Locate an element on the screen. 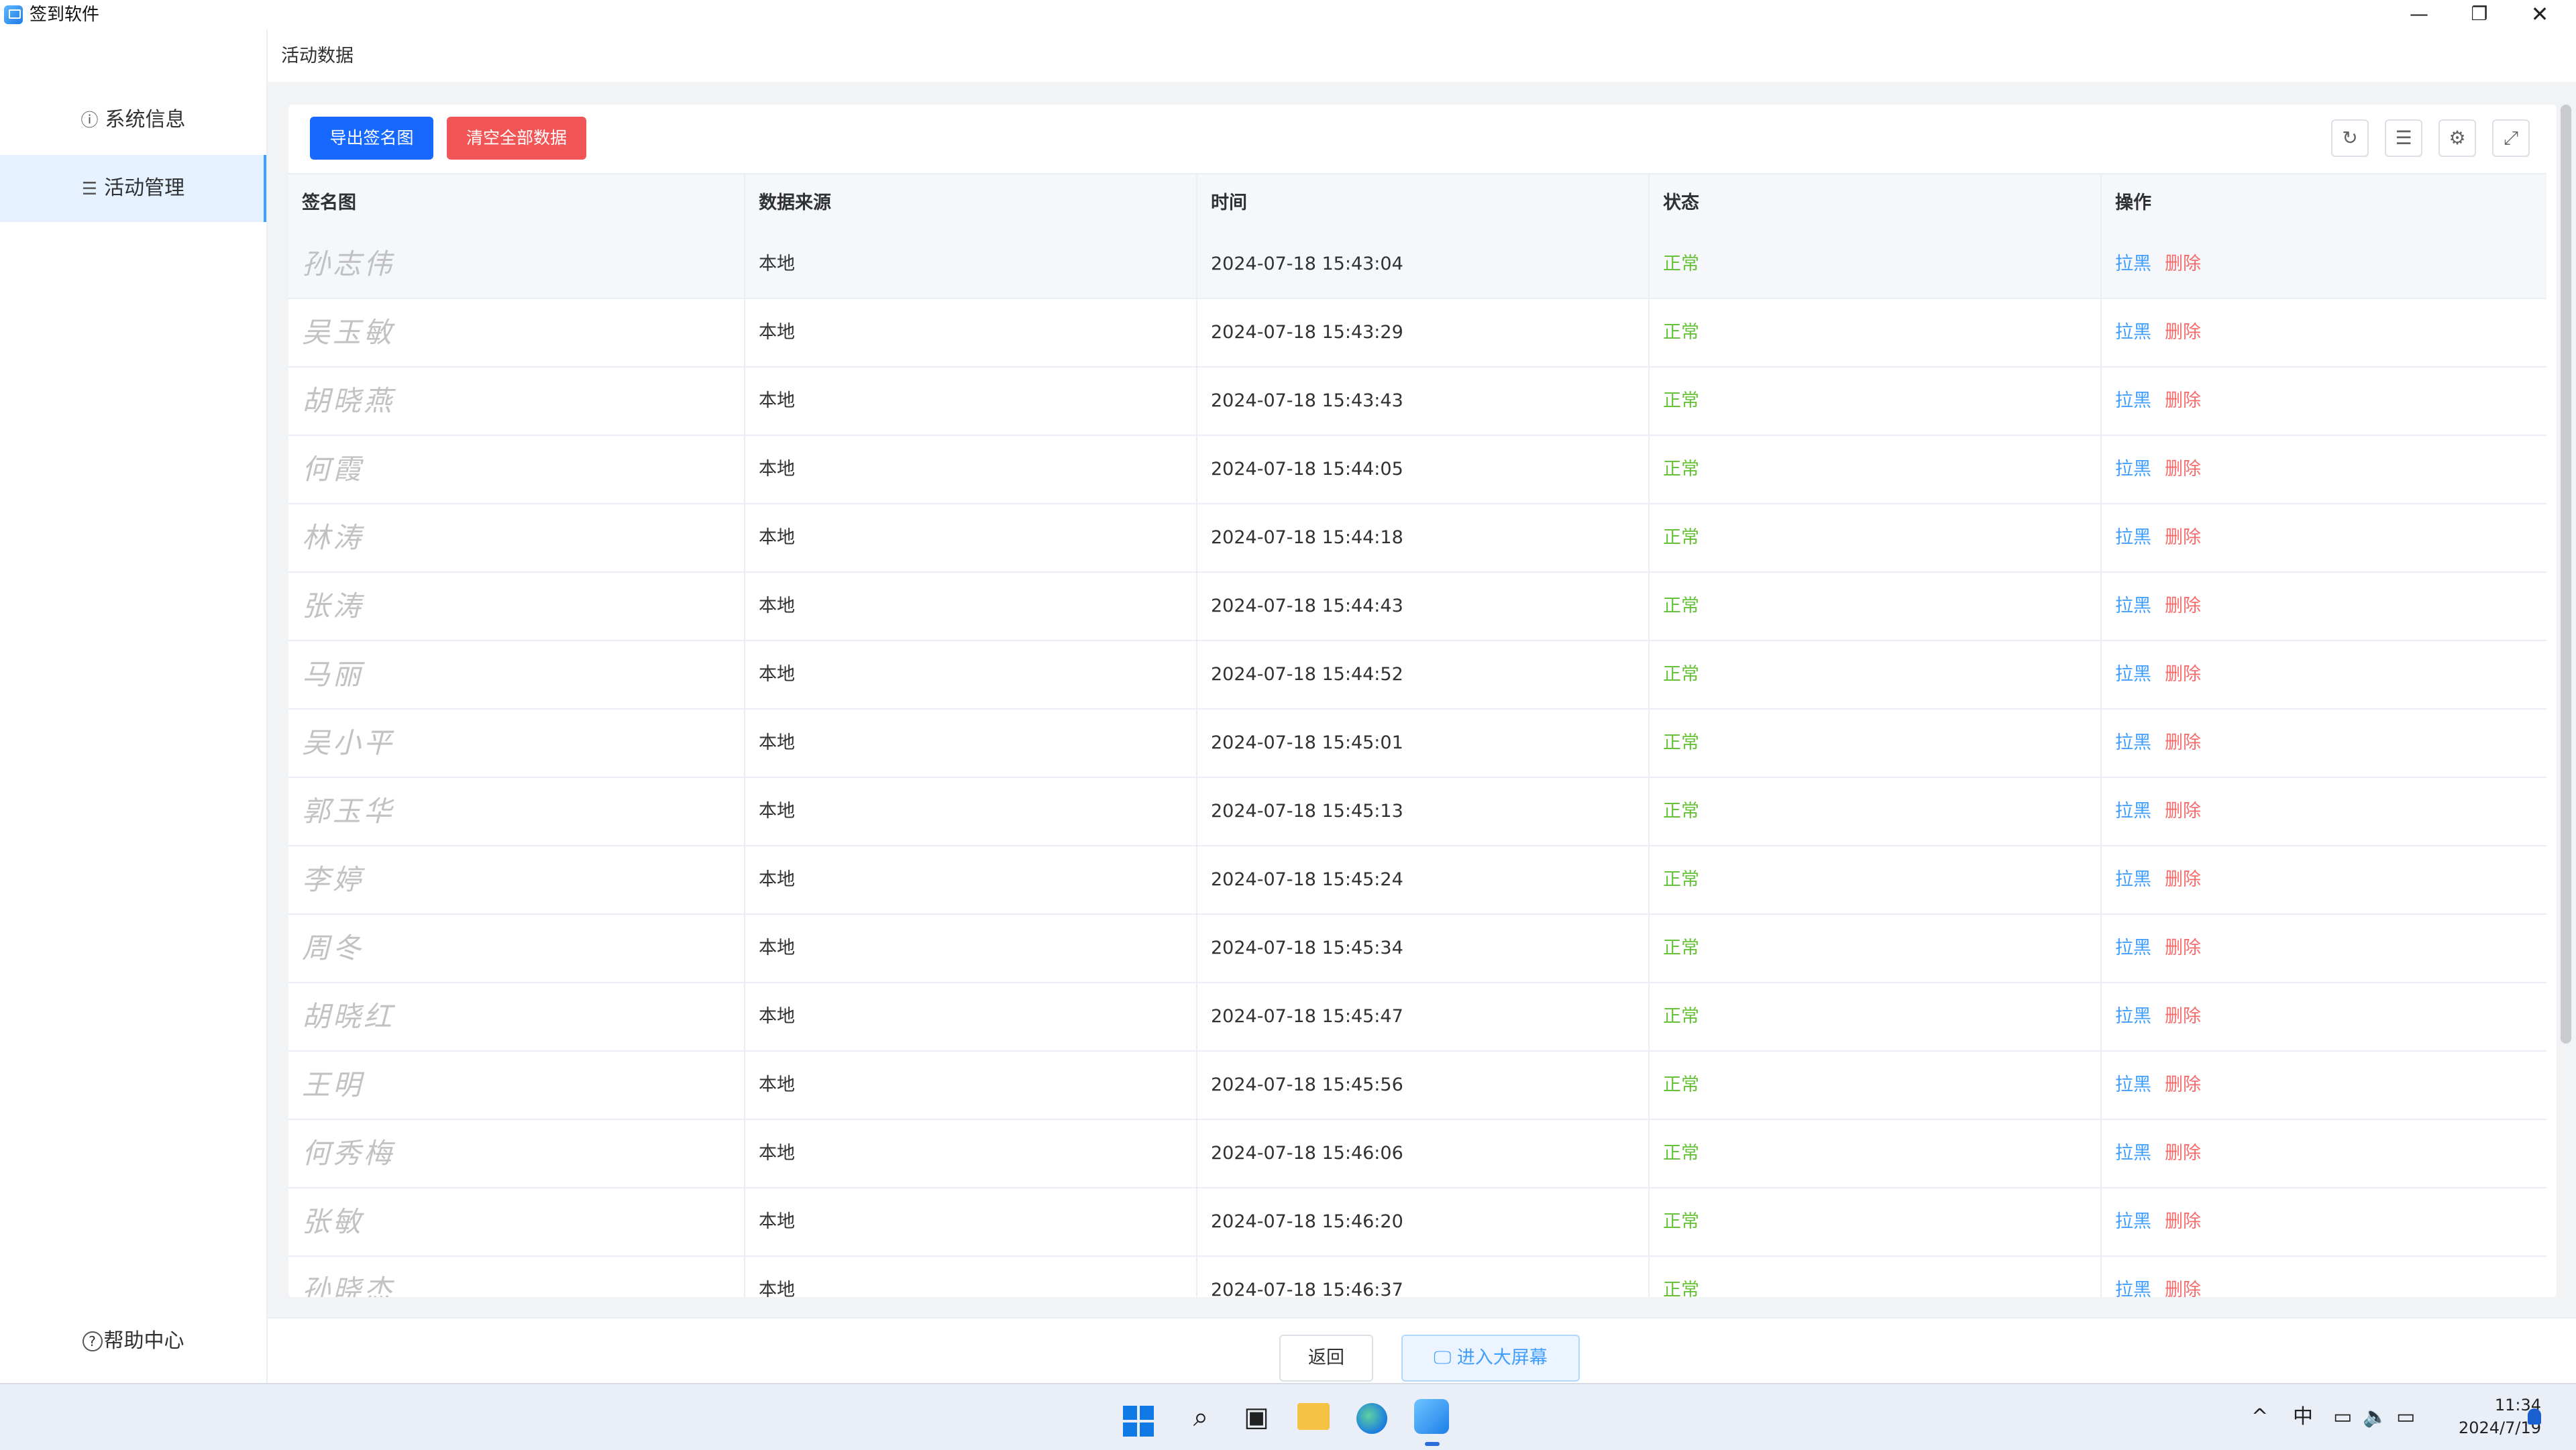 The image size is (2576, 1450). signature-image: 胡晓红 is located at coordinates (348, 1016).